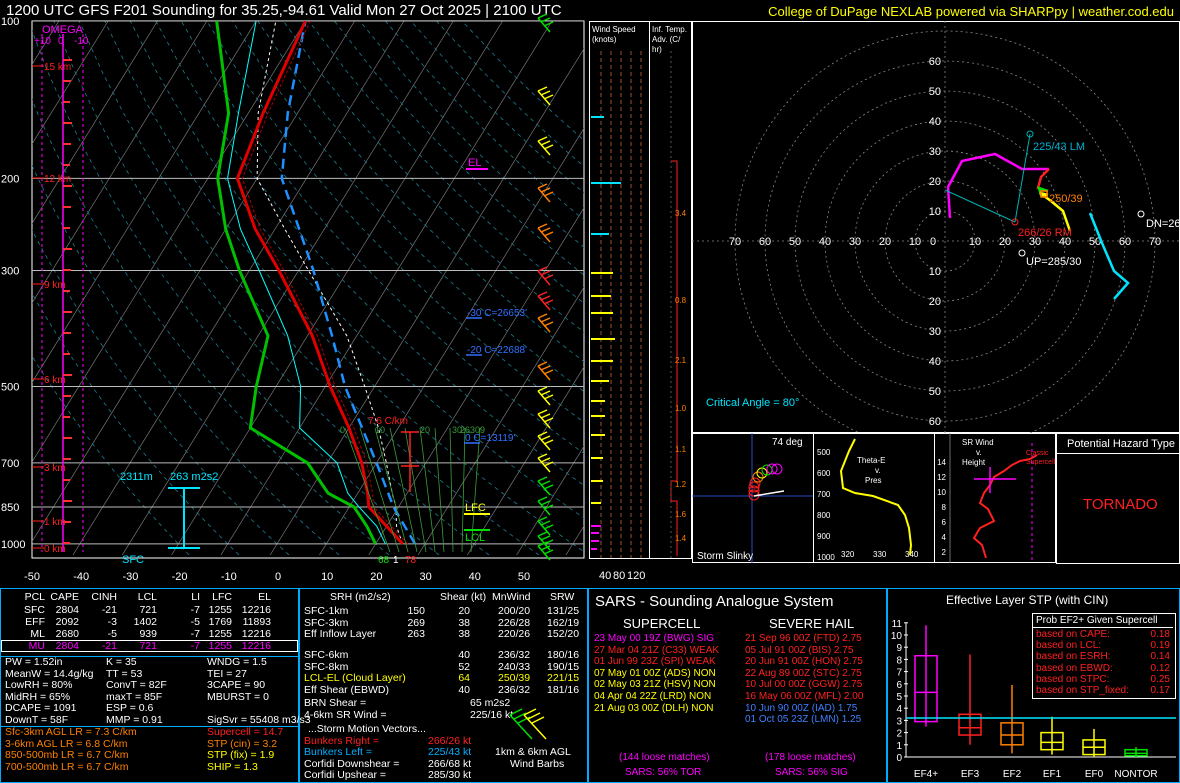 The height and width of the screenshot is (783, 1180). What do you see at coordinates (1160, 634) in the screenshot?
I see `stp-prob-value: 0.18` at bounding box center [1160, 634].